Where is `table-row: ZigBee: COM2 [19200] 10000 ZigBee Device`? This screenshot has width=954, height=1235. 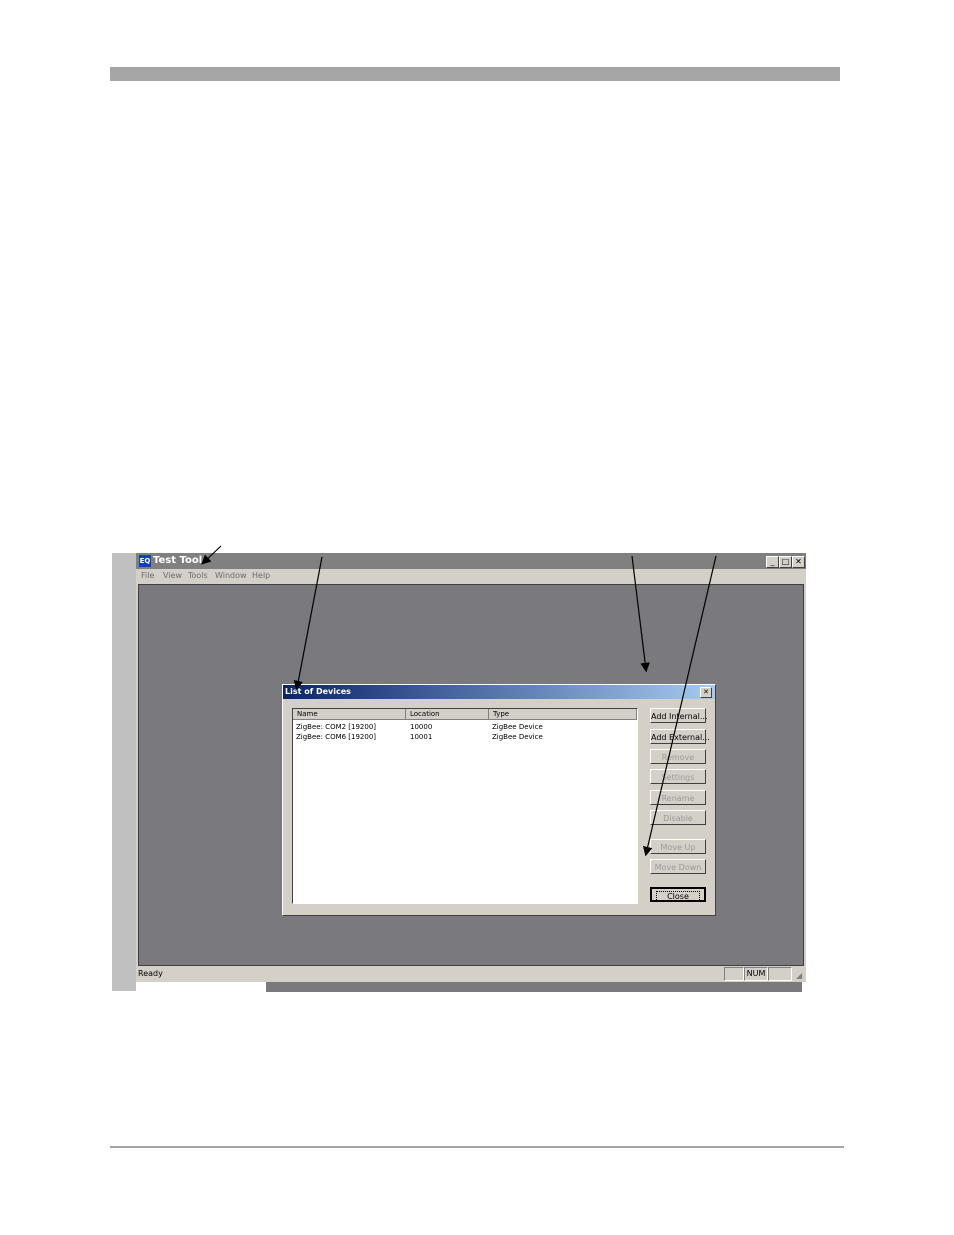 table-row: ZigBee: COM2 [19200] 10000 ZigBee Device is located at coordinates (465, 727).